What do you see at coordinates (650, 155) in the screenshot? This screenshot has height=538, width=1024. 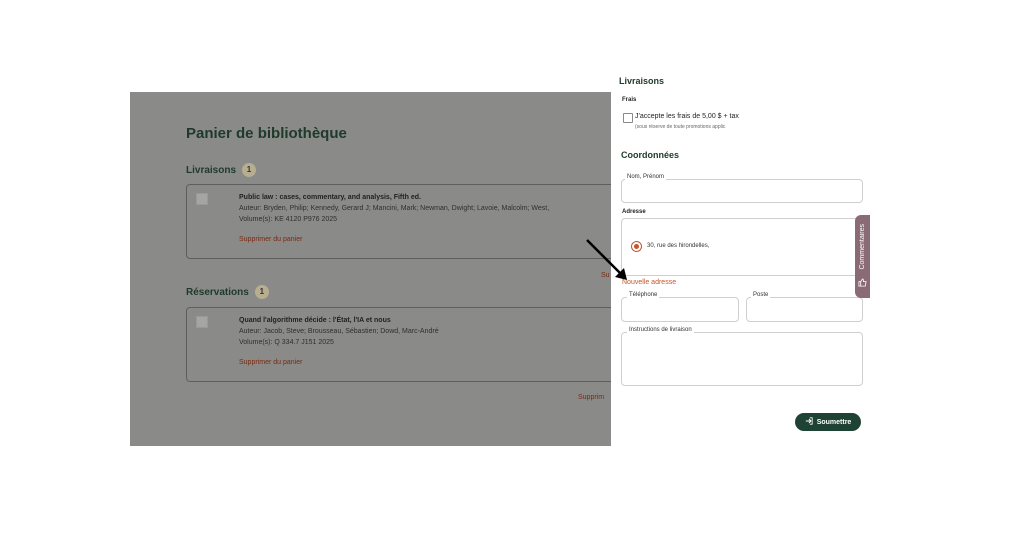 I see `coordonnees-heading: Coordonnées` at bounding box center [650, 155].